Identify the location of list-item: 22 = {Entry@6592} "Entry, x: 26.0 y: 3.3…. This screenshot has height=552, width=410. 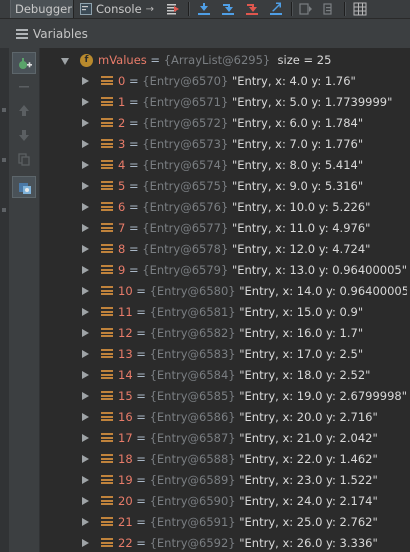
(225, 542).